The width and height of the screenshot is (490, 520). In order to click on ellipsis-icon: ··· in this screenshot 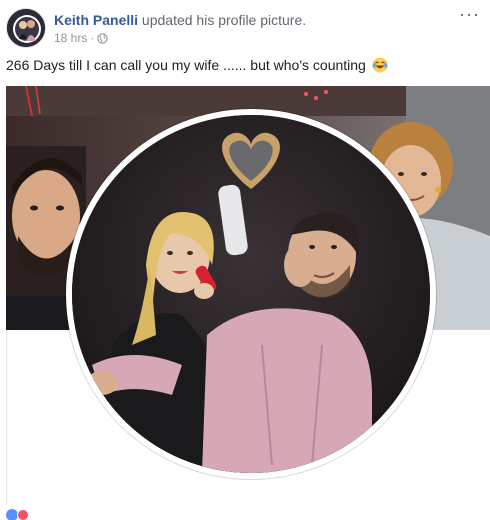, I will do `click(469, 14)`.